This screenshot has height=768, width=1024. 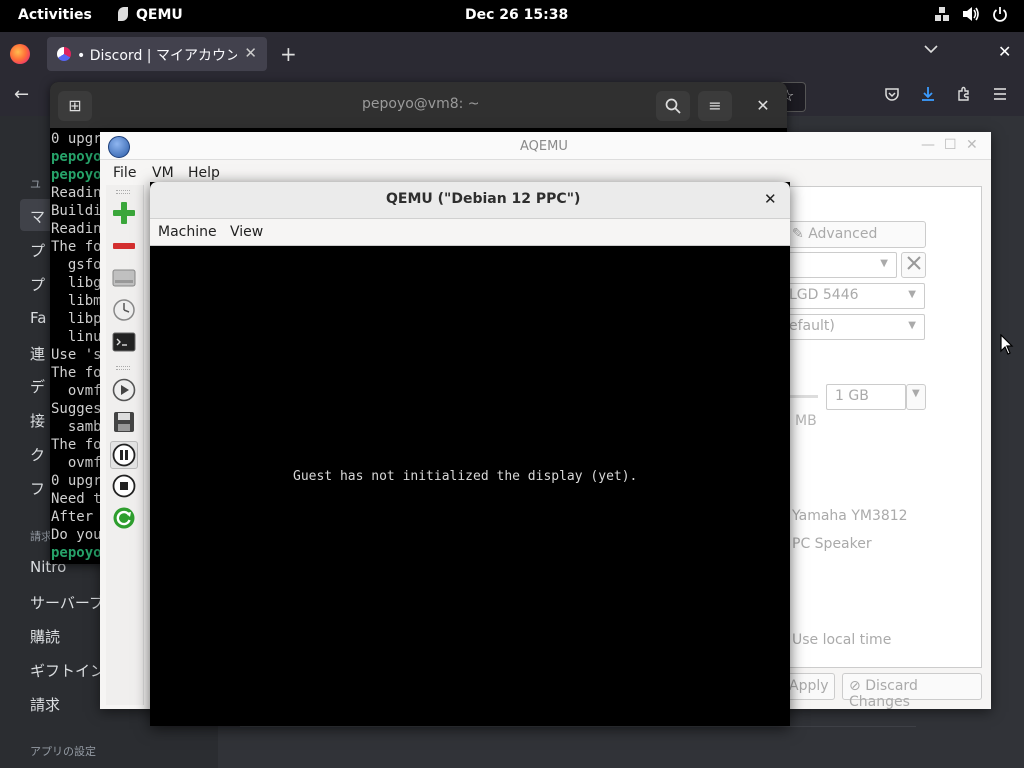 What do you see at coordinates (852, 296) in the screenshot?
I see `video-card-select: LGD 5446 ▼` at bounding box center [852, 296].